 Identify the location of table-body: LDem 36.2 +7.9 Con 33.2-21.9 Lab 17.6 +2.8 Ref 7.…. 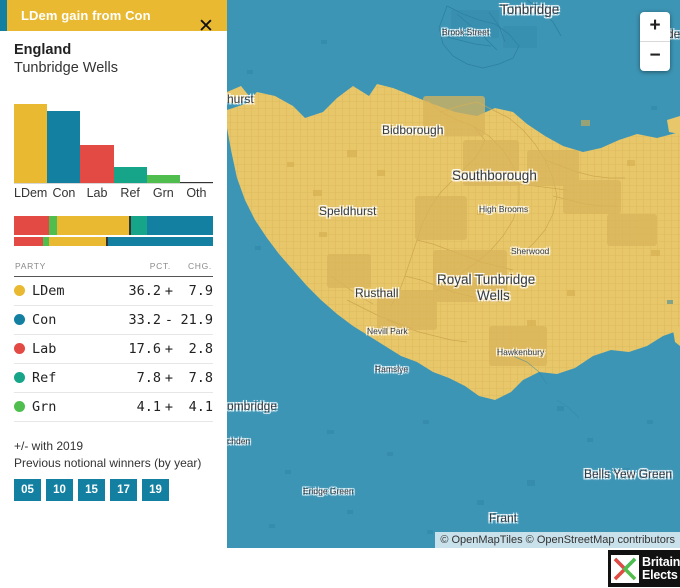
(113, 349).